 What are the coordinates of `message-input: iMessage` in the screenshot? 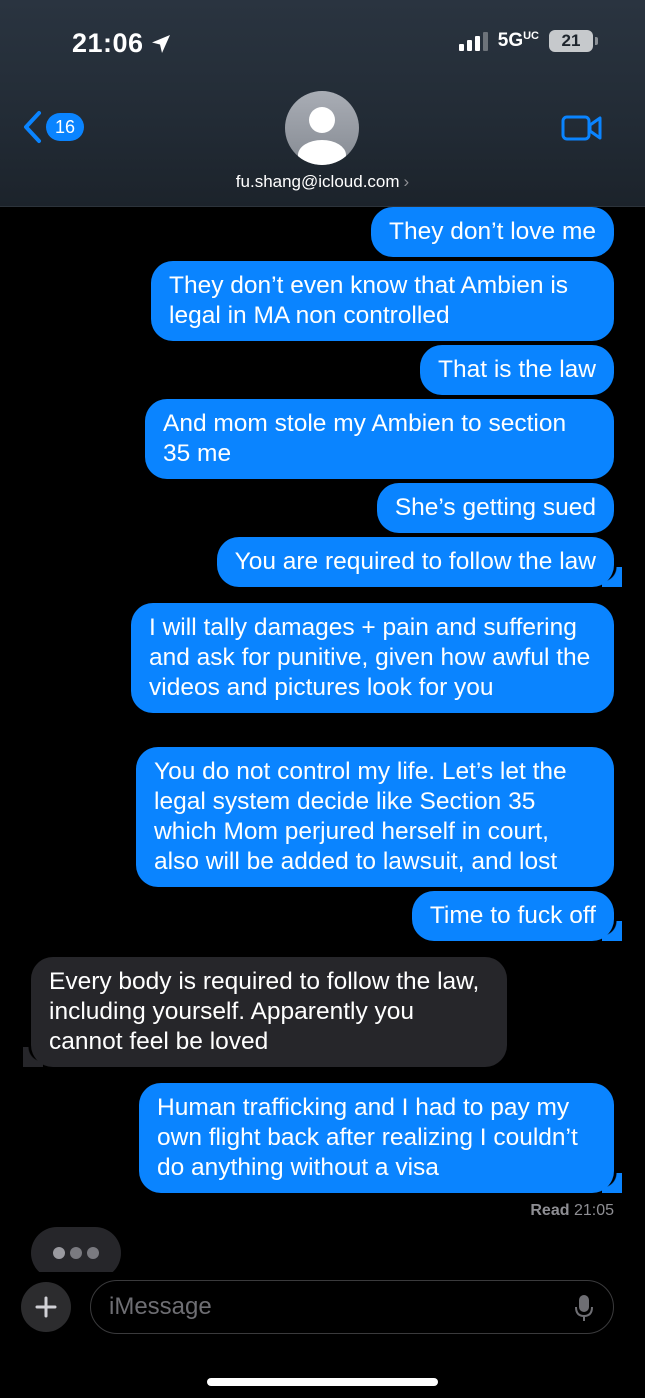 It's located at (352, 1307).